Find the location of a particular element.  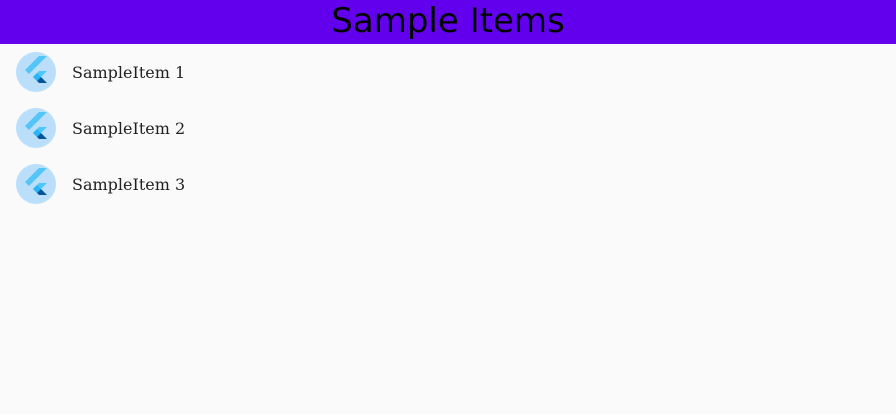

page-title: Sample Items is located at coordinates (448, 21).